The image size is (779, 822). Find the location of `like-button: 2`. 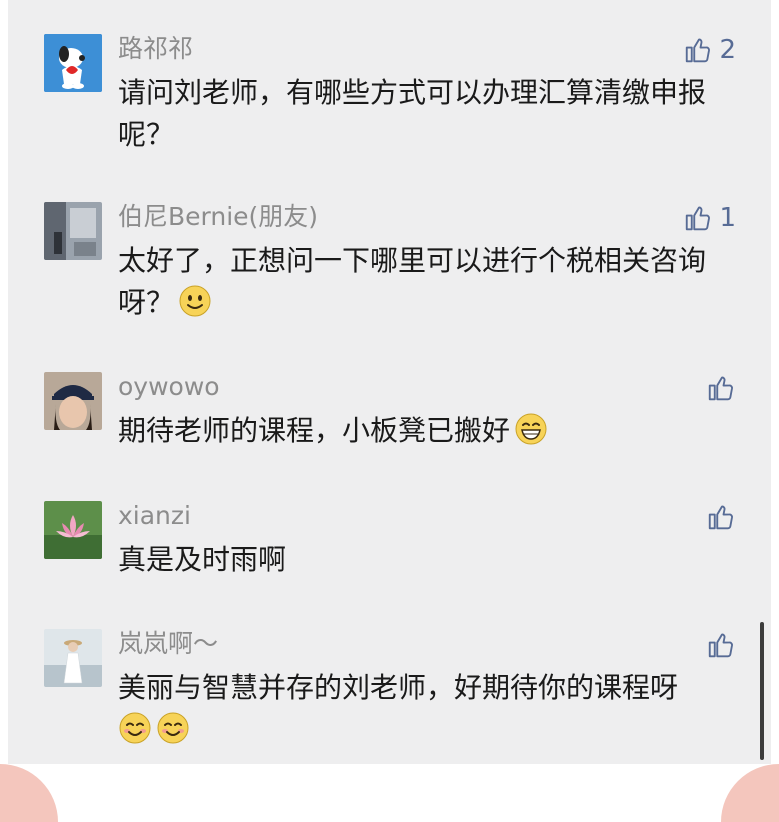

like-button: 2 is located at coordinates (709, 50).